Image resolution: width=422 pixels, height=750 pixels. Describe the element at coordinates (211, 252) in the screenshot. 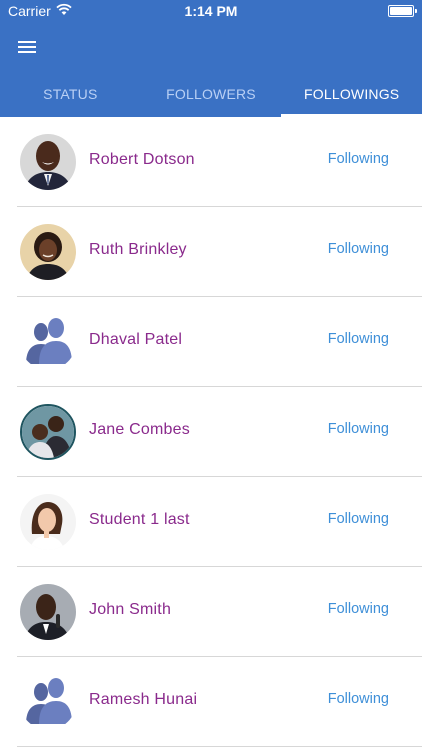

I see `list-item: Ruth Brinkley Following` at that location.